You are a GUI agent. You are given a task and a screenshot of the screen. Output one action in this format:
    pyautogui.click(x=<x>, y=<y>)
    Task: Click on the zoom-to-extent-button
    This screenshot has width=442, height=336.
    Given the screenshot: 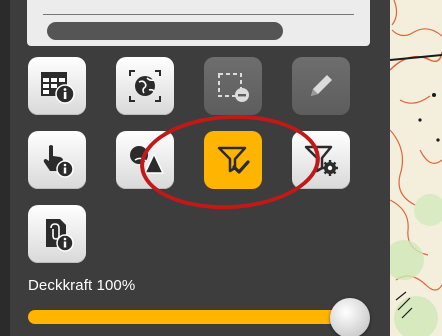 What is the action you would take?
    pyautogui.click(x=145, y=86)
    